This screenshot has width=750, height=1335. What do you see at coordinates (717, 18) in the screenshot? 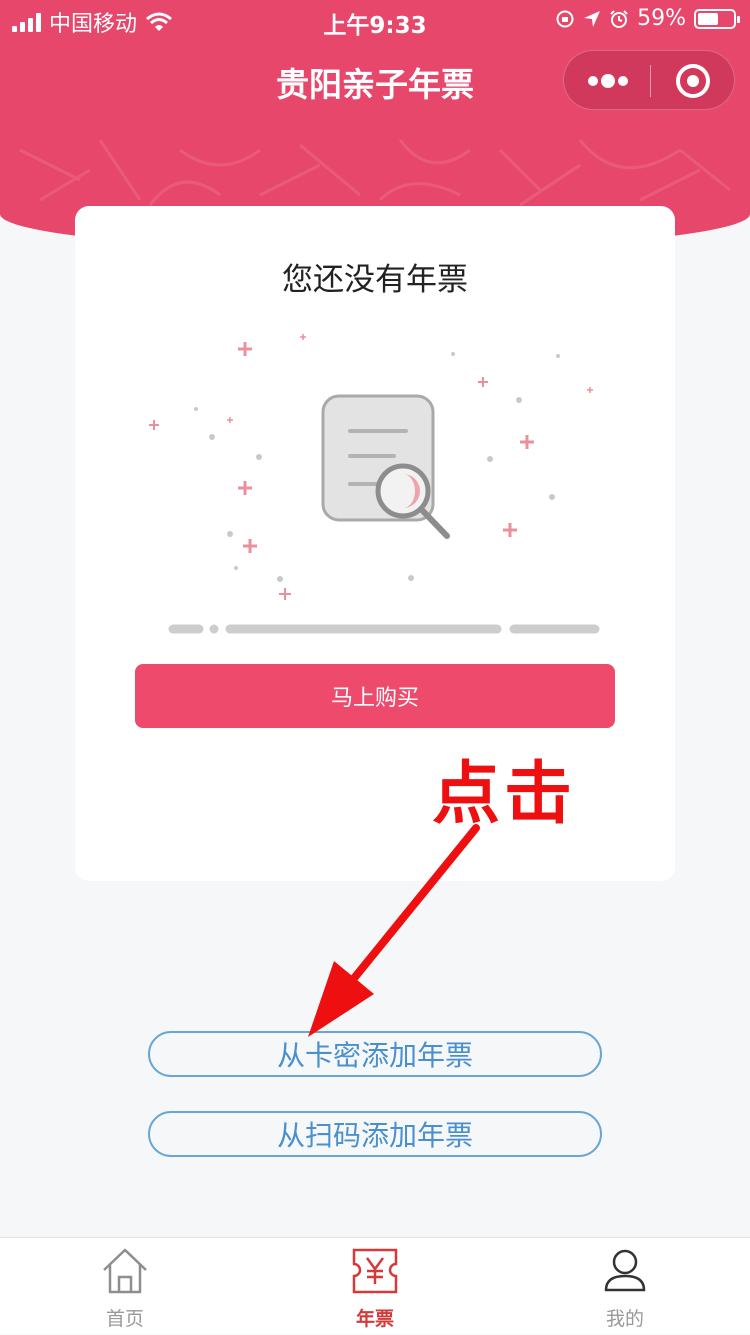
I see `battery-icon` at bounding box center [717, 18].